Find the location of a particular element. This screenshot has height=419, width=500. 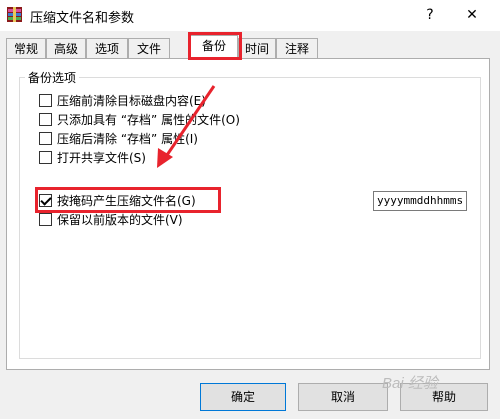

group-title: 备份选项 is located at coordinates (52, 77).